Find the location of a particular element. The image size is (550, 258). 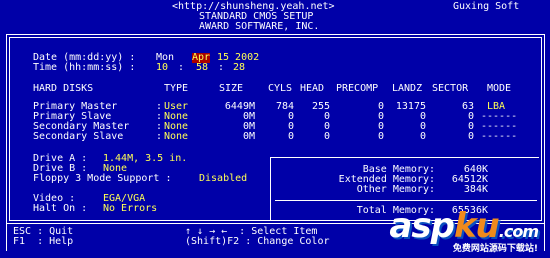

col-cyls: CYLS is located at coordinates (280, 88).